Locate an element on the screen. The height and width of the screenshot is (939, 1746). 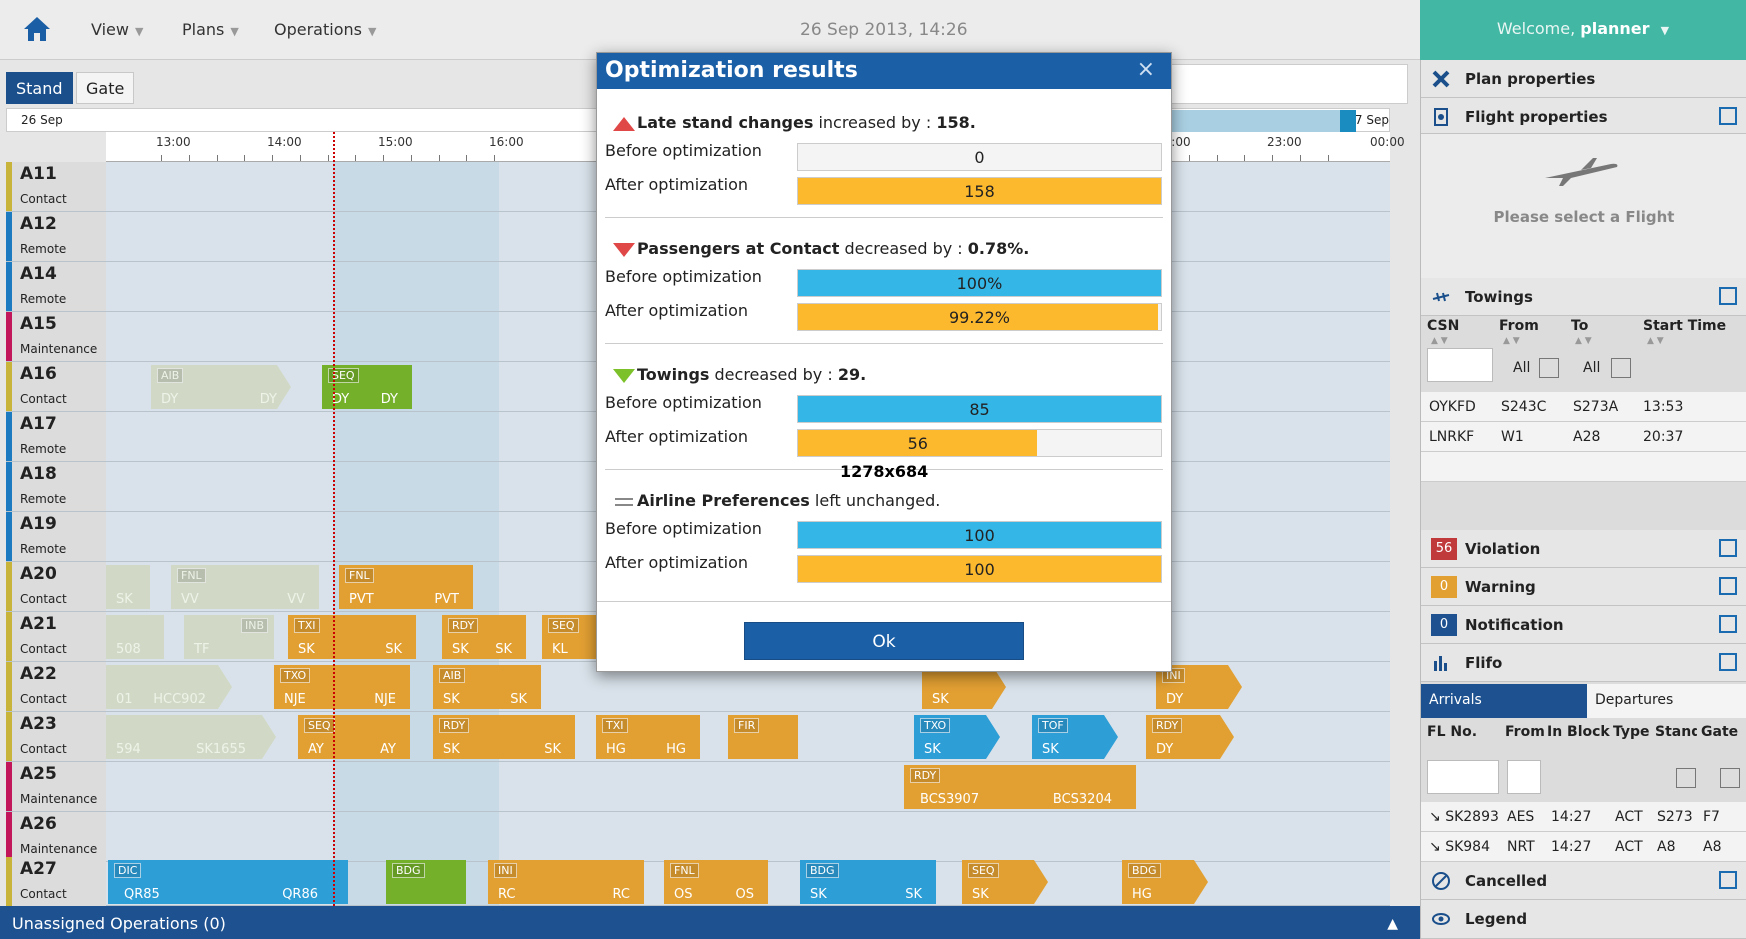
home-icon is located at coordinates (37, 29).